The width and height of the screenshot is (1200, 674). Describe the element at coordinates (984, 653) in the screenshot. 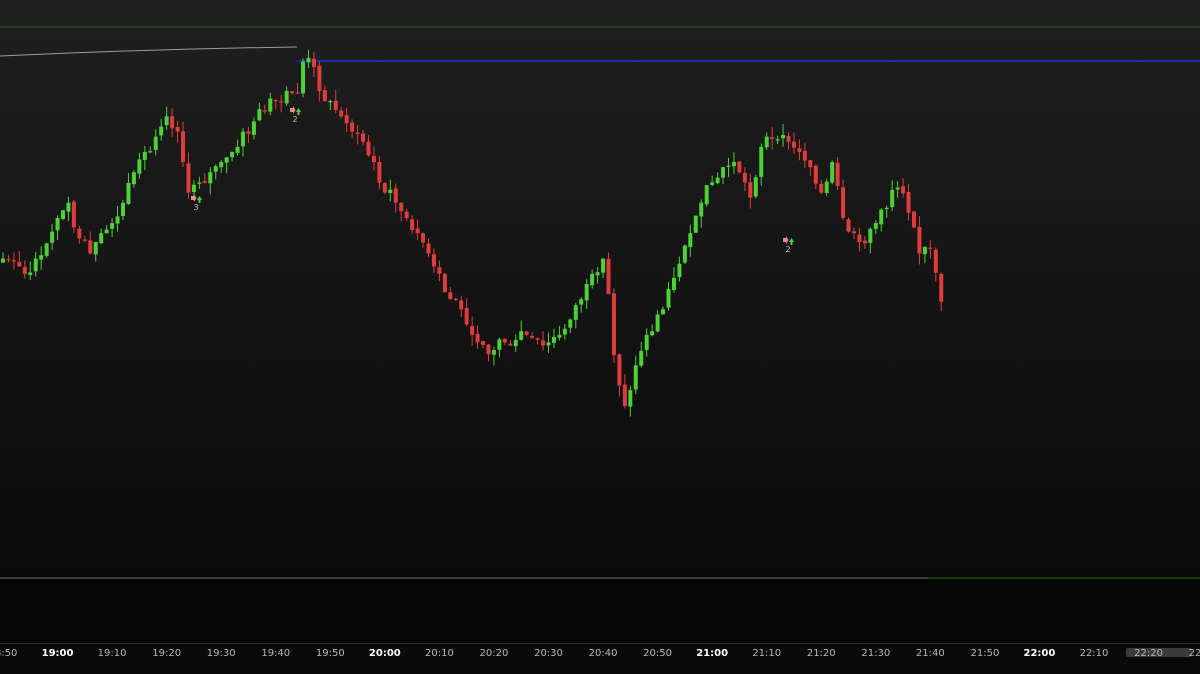

I see `x-tick-label: 21:50` at that location.